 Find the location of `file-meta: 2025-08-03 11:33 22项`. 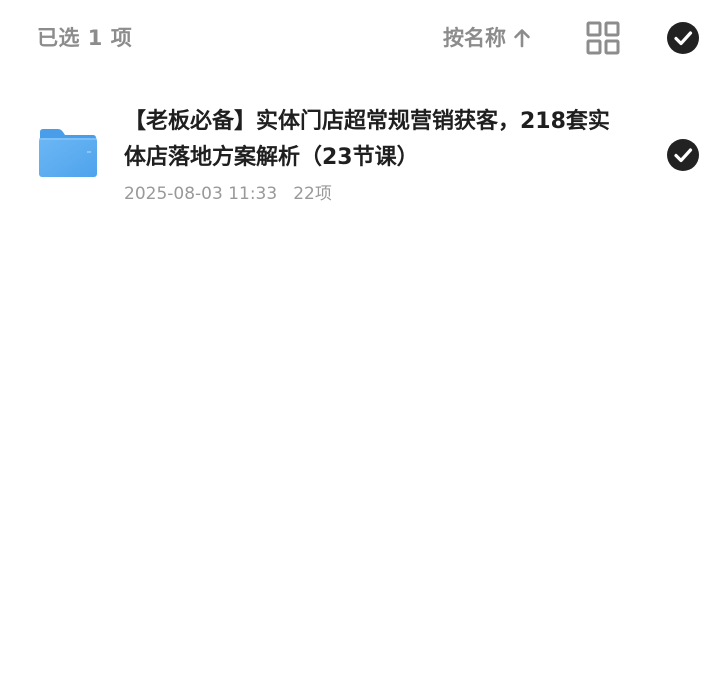

file-meta: 2025-08-03 11:33 22项 is located at coordinates (228, 194).